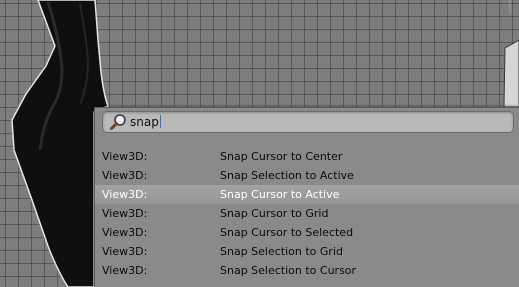 The width and height of the screenshot is (519, 287). What do you see at coordinates (281, 156) in the screenshot?
I see `result-operator-name: Snap Cursor to Center` at bounding box center [281, 156].